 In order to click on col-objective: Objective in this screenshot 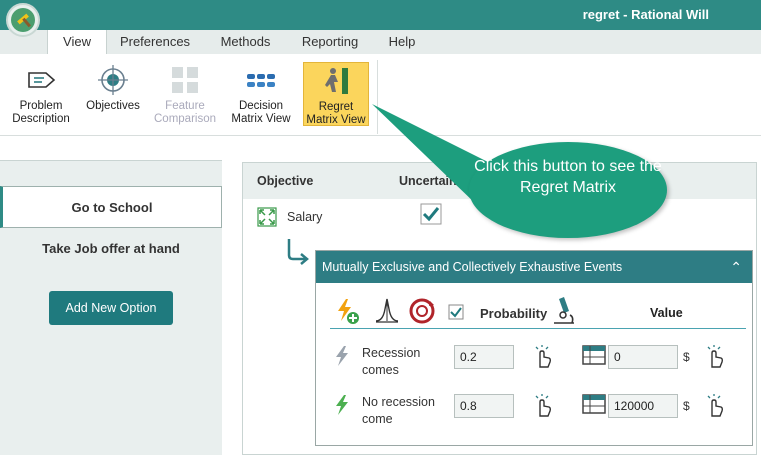, I will do `click(285, 181)`.